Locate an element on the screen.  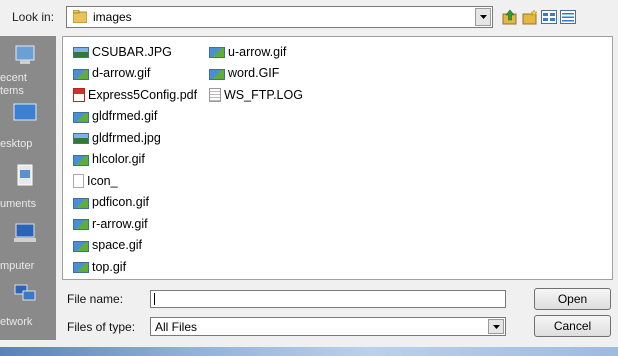
cancel-button: Cancel is located at coordinates (572, 326).